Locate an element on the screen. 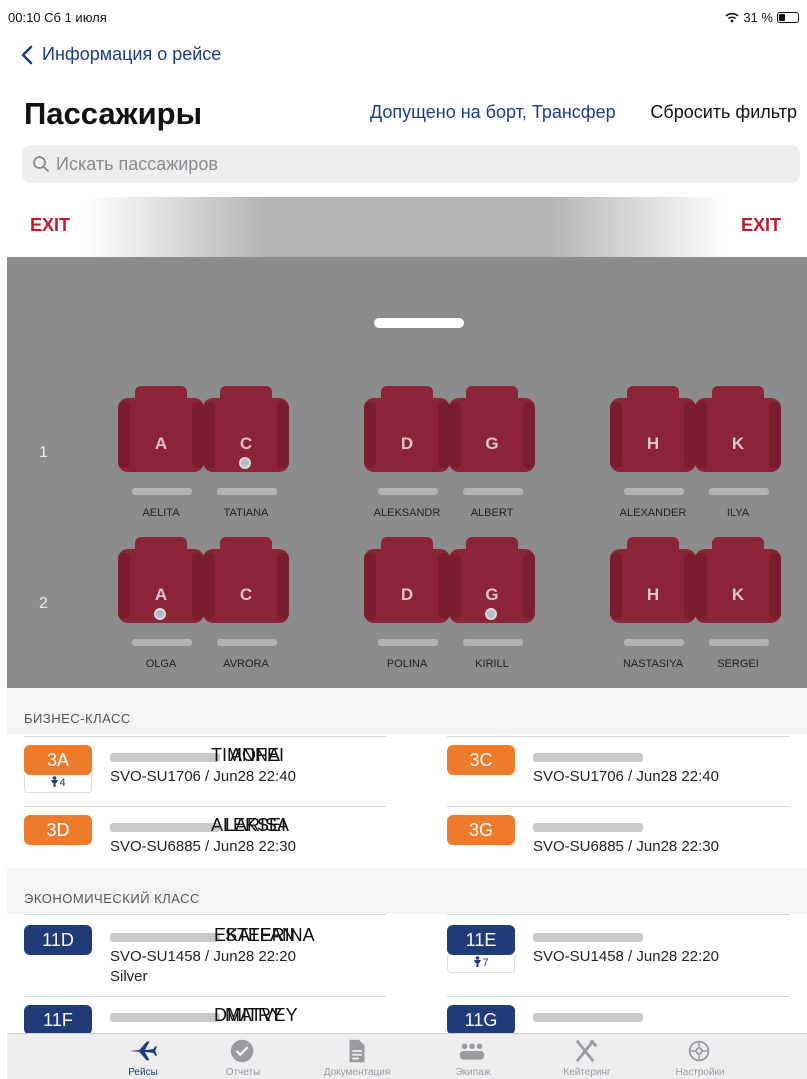  passenger-row: 3A 4 TIMOFEI SVO-SU1706 / Jun28 22:40 is located at coordinates (205, 774).